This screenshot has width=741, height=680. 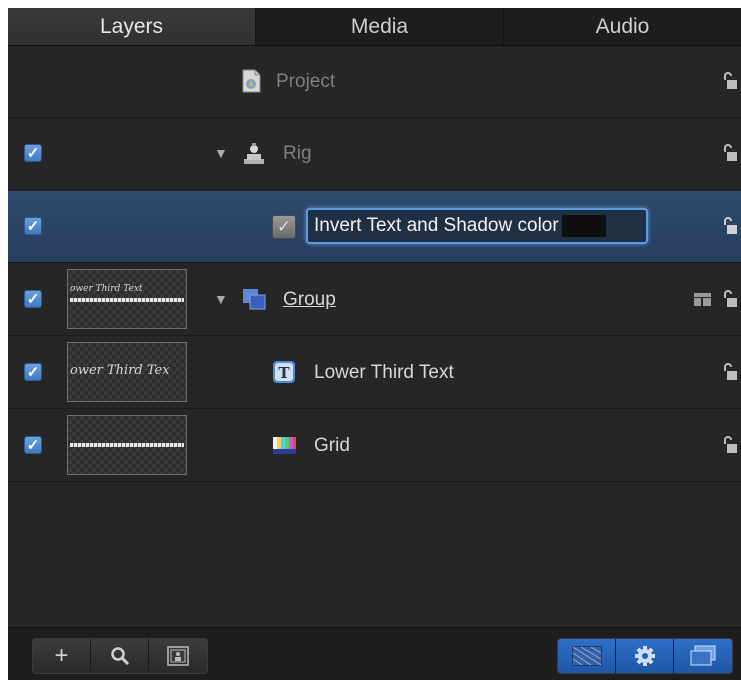 I want to click on toolbar-left-group: +, so click(x=120, y=656).